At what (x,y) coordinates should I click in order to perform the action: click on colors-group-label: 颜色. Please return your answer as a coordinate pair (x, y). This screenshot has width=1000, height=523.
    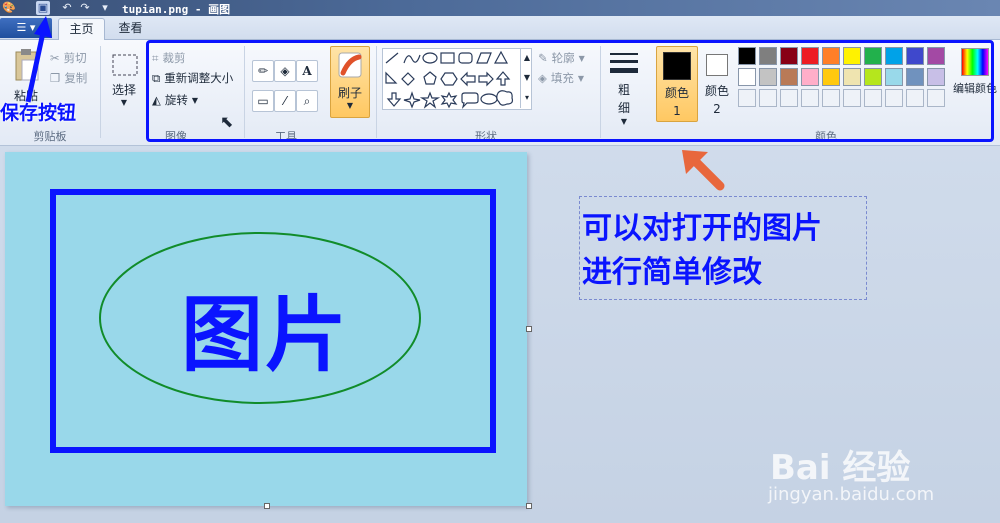
    Looking at the image, I should click on (826, 136).